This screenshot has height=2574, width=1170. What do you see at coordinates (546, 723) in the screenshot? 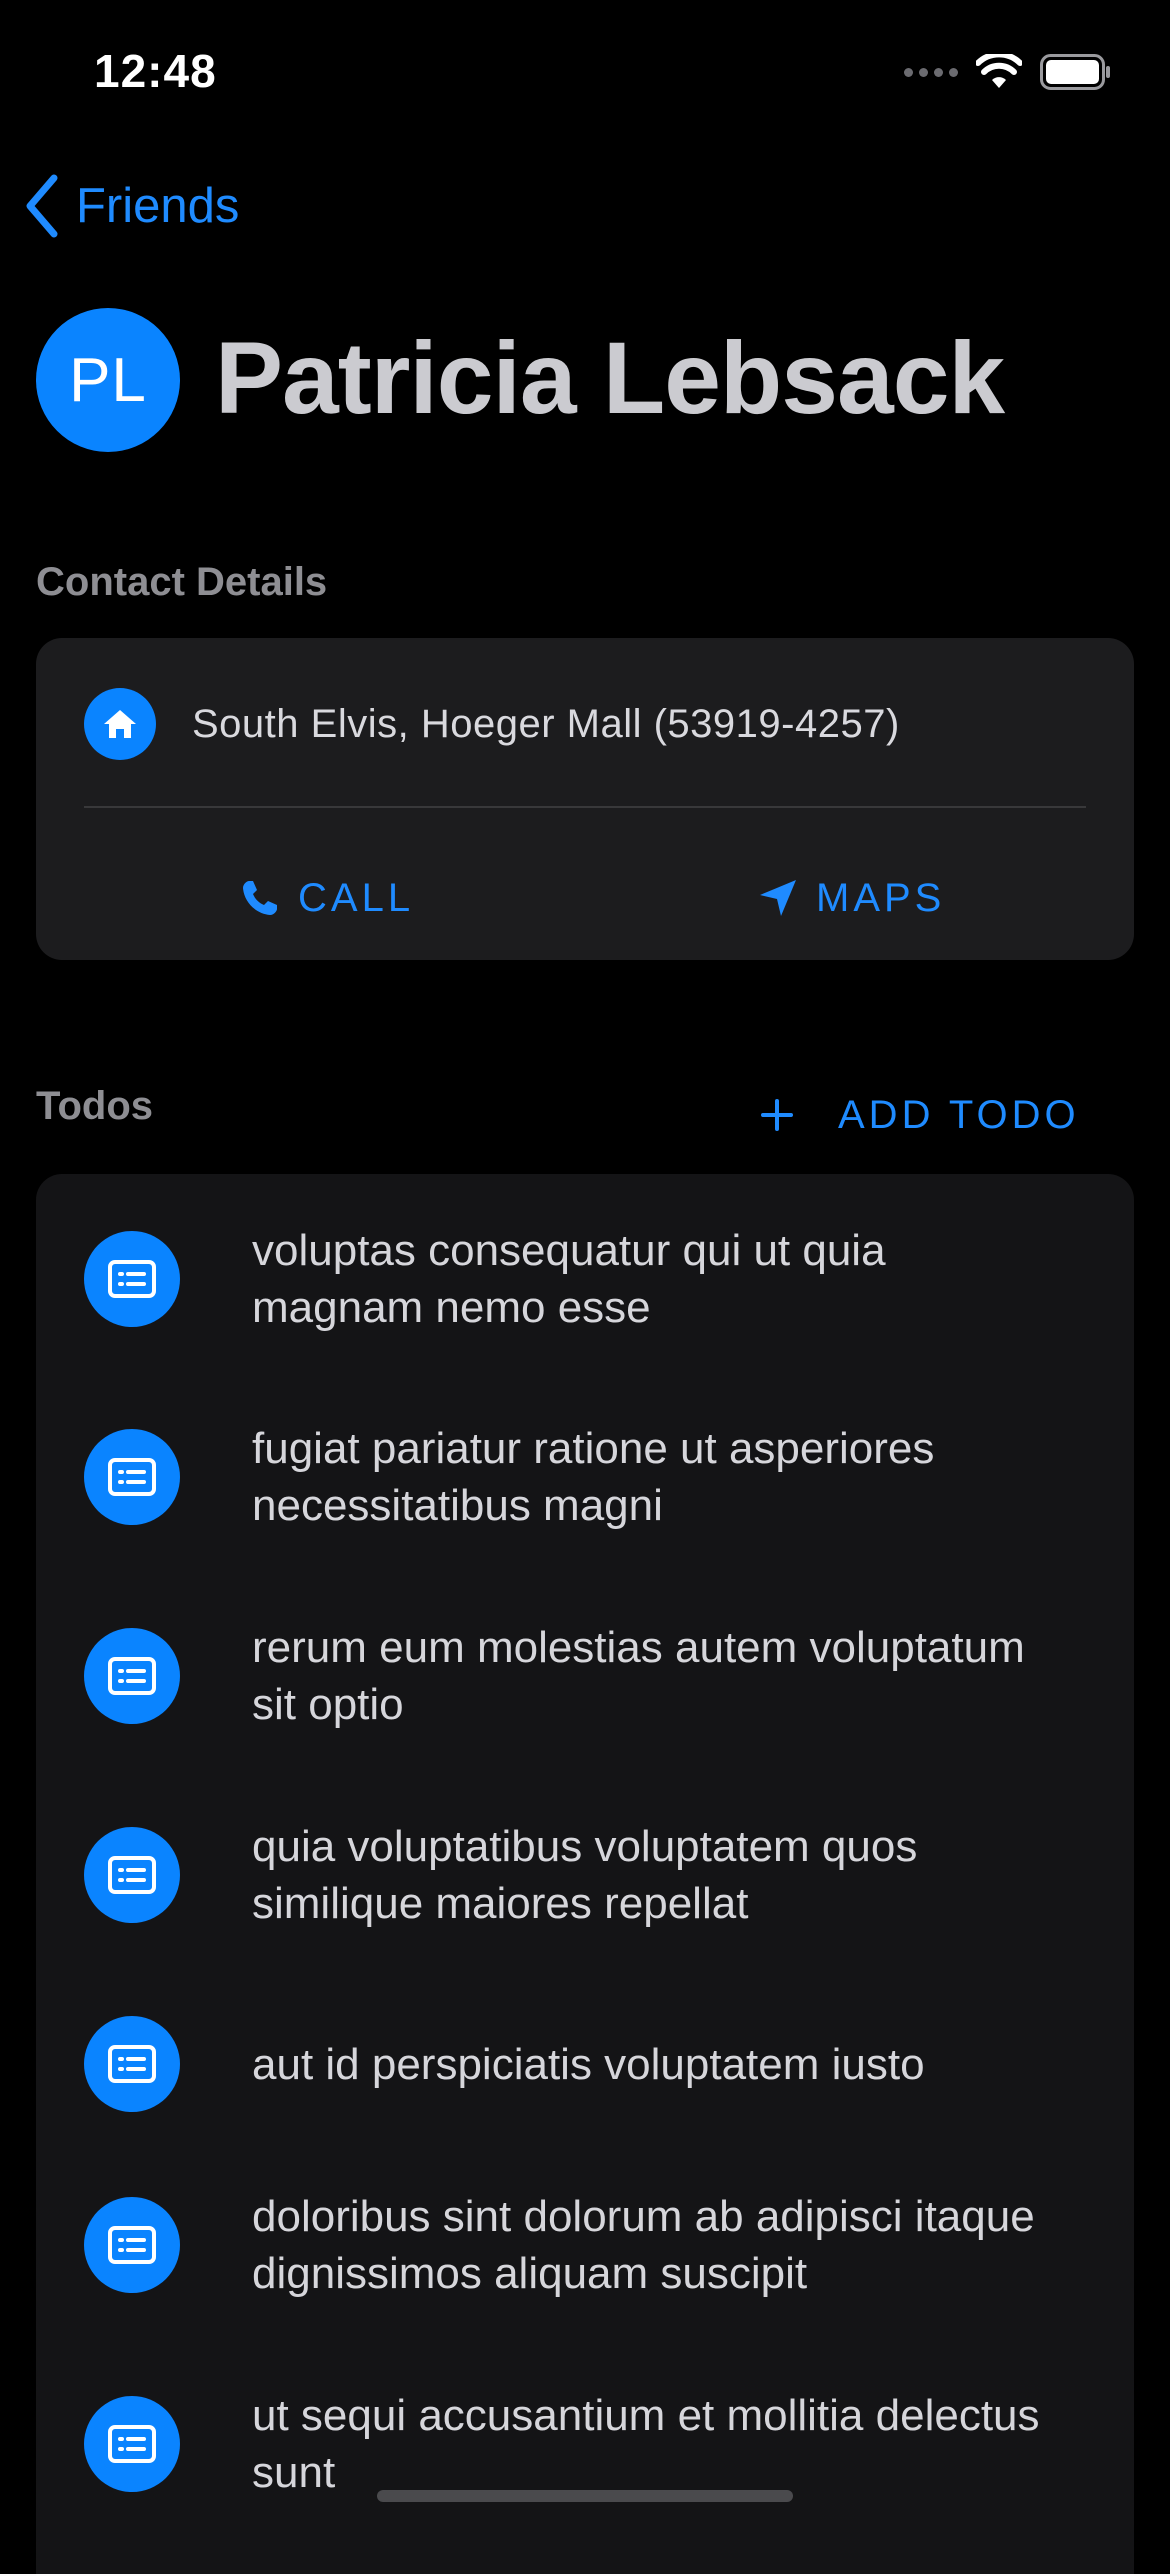
I see `address-text: South Elvis, Hoeger Mall (53919-4257)` at bounding box center [546, 723].